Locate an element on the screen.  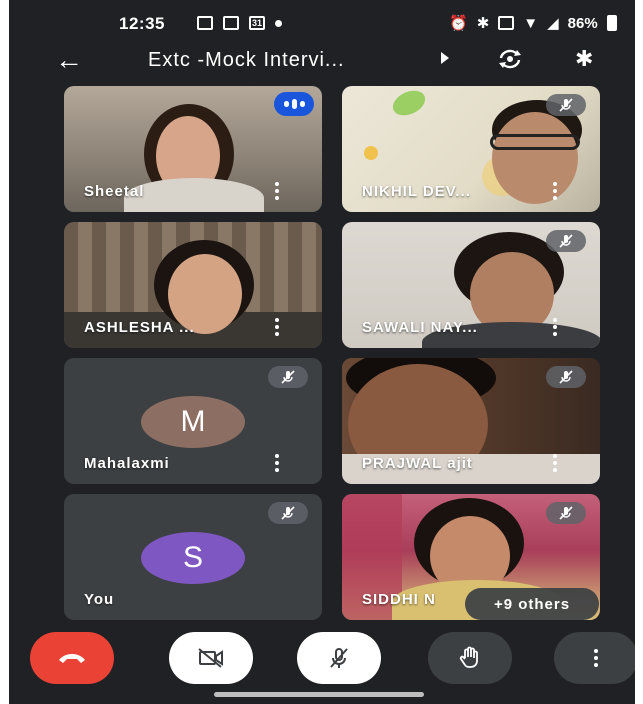
mic-off-icon is located at coordinates (339, 658).